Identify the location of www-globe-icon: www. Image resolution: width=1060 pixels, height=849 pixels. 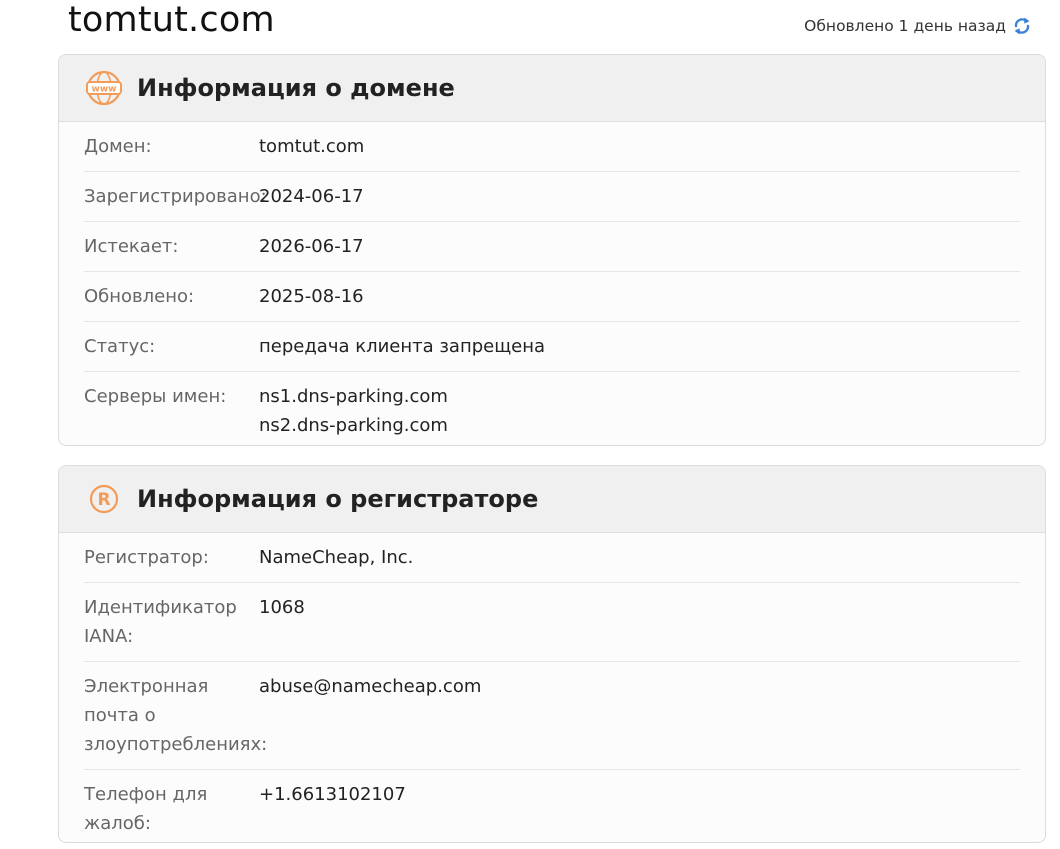
(104, 88).